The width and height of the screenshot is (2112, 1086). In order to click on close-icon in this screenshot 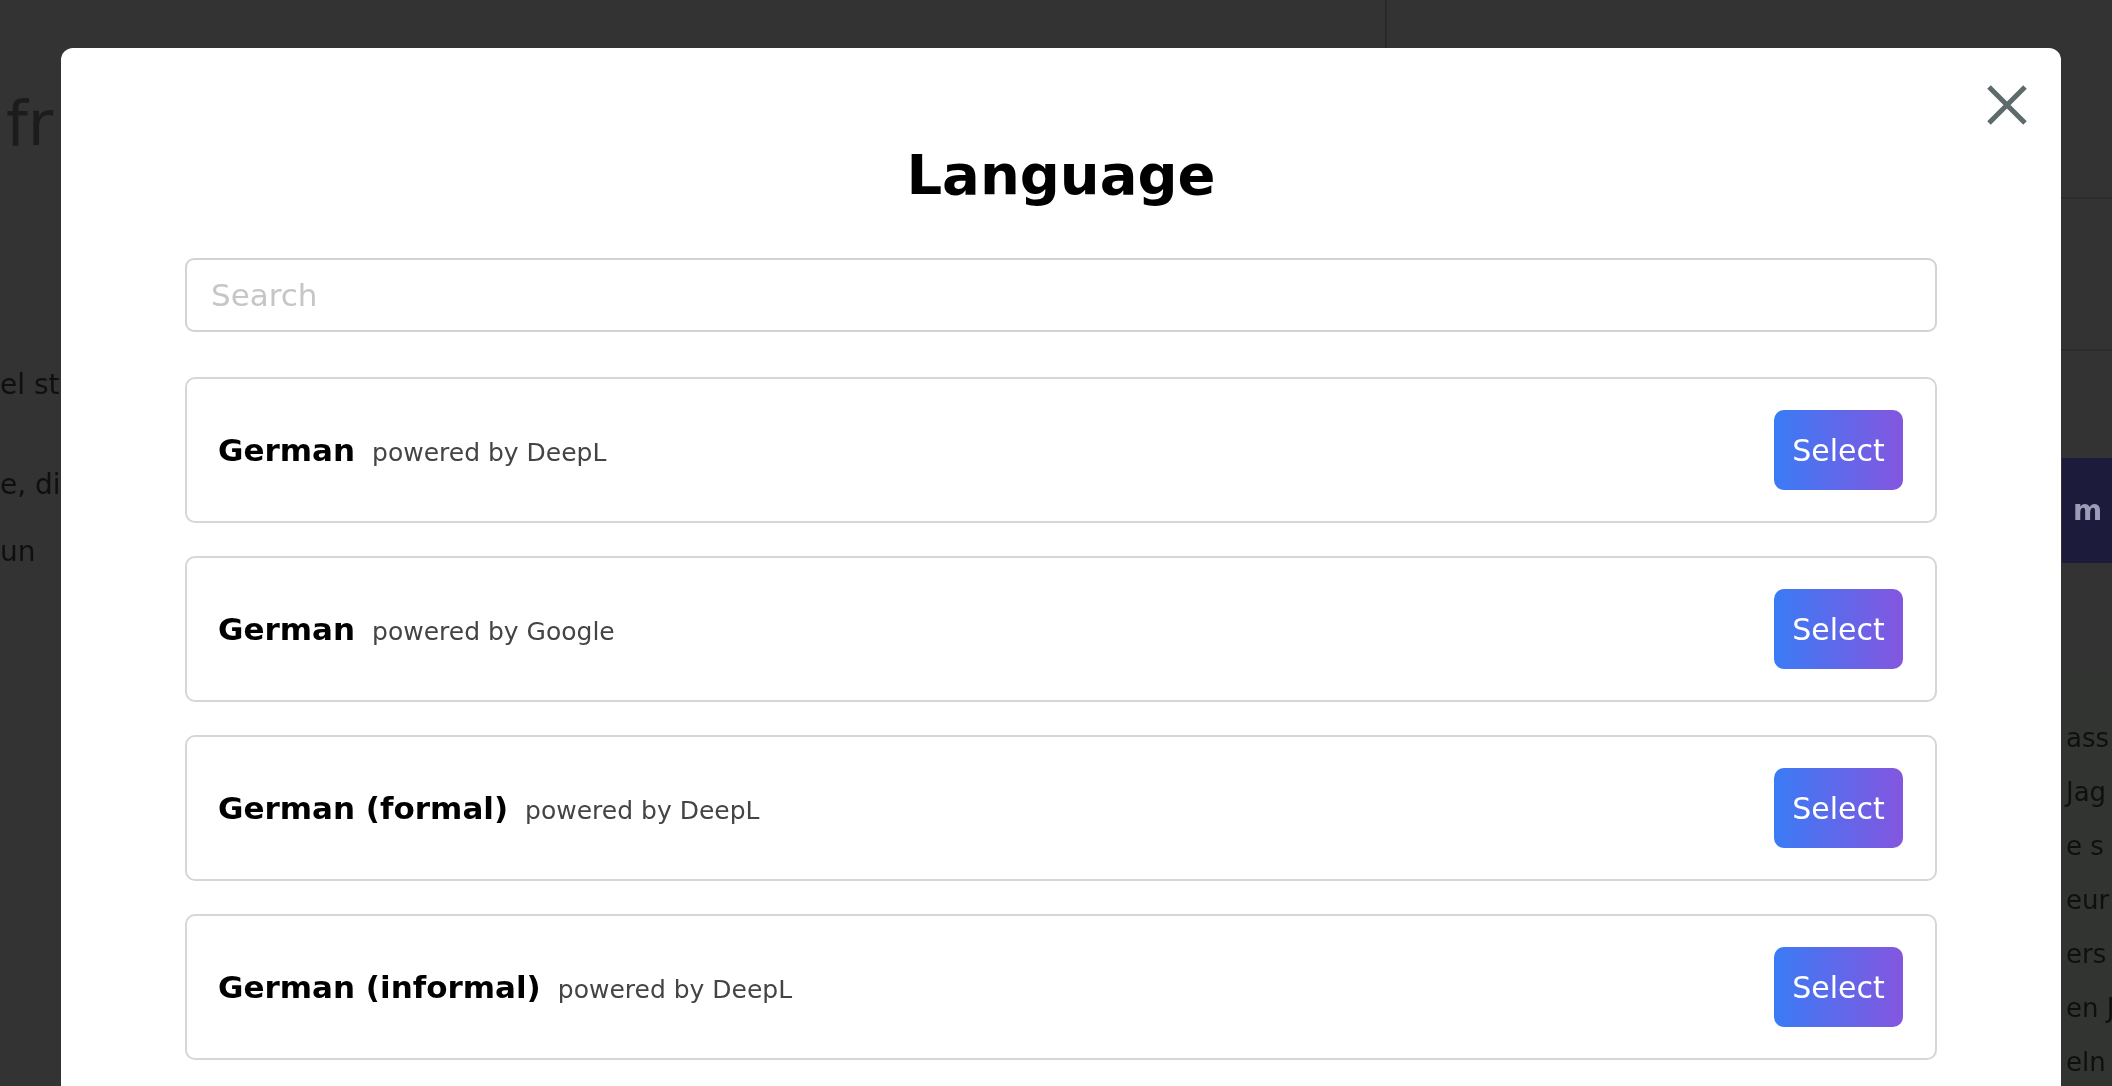, I will do `click(2007, 105)`.